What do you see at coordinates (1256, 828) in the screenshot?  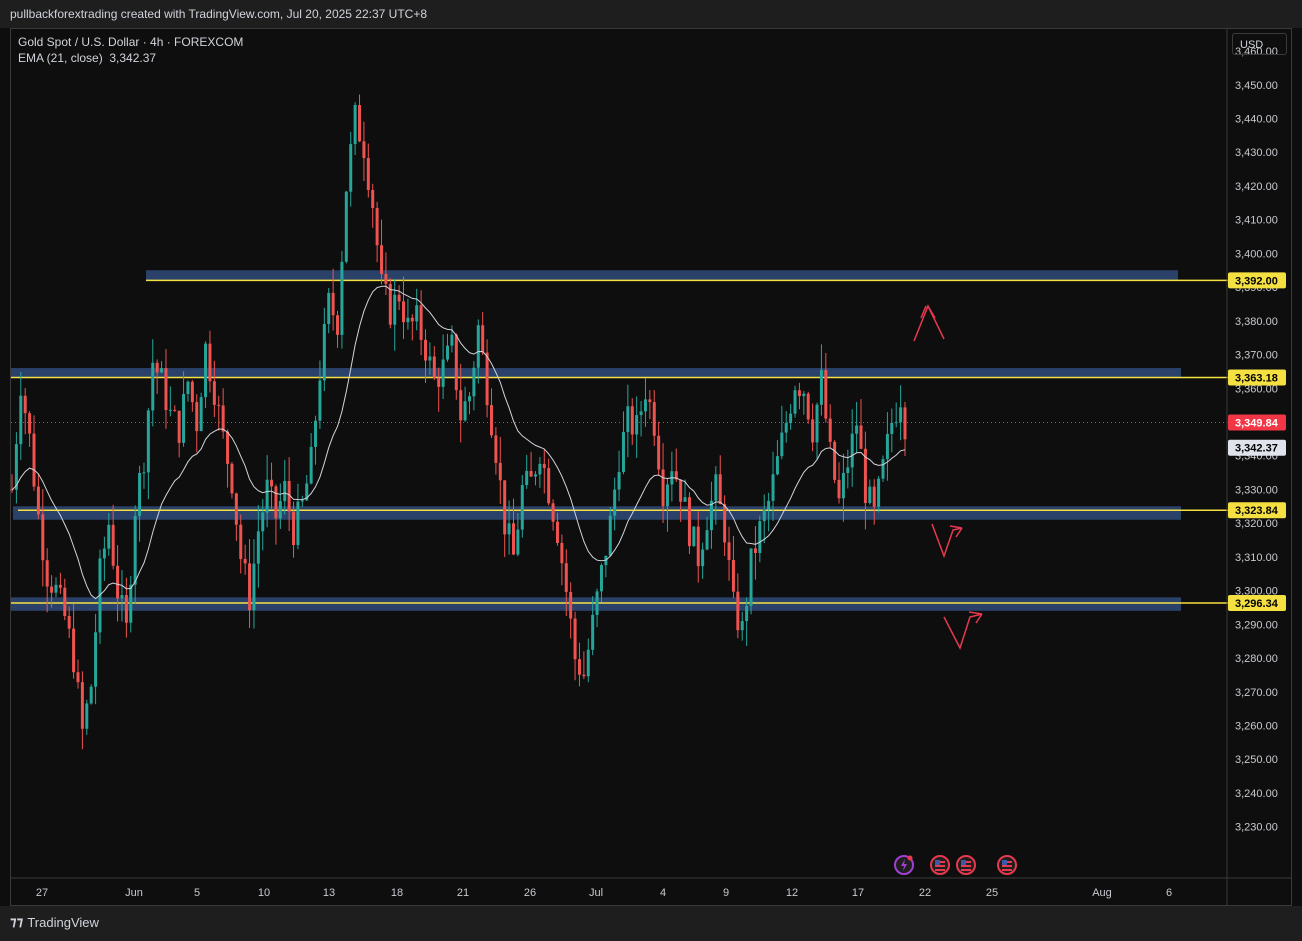 I see `price-axis-tick-label: 3,230.00` at bounding box center [1256, 828].